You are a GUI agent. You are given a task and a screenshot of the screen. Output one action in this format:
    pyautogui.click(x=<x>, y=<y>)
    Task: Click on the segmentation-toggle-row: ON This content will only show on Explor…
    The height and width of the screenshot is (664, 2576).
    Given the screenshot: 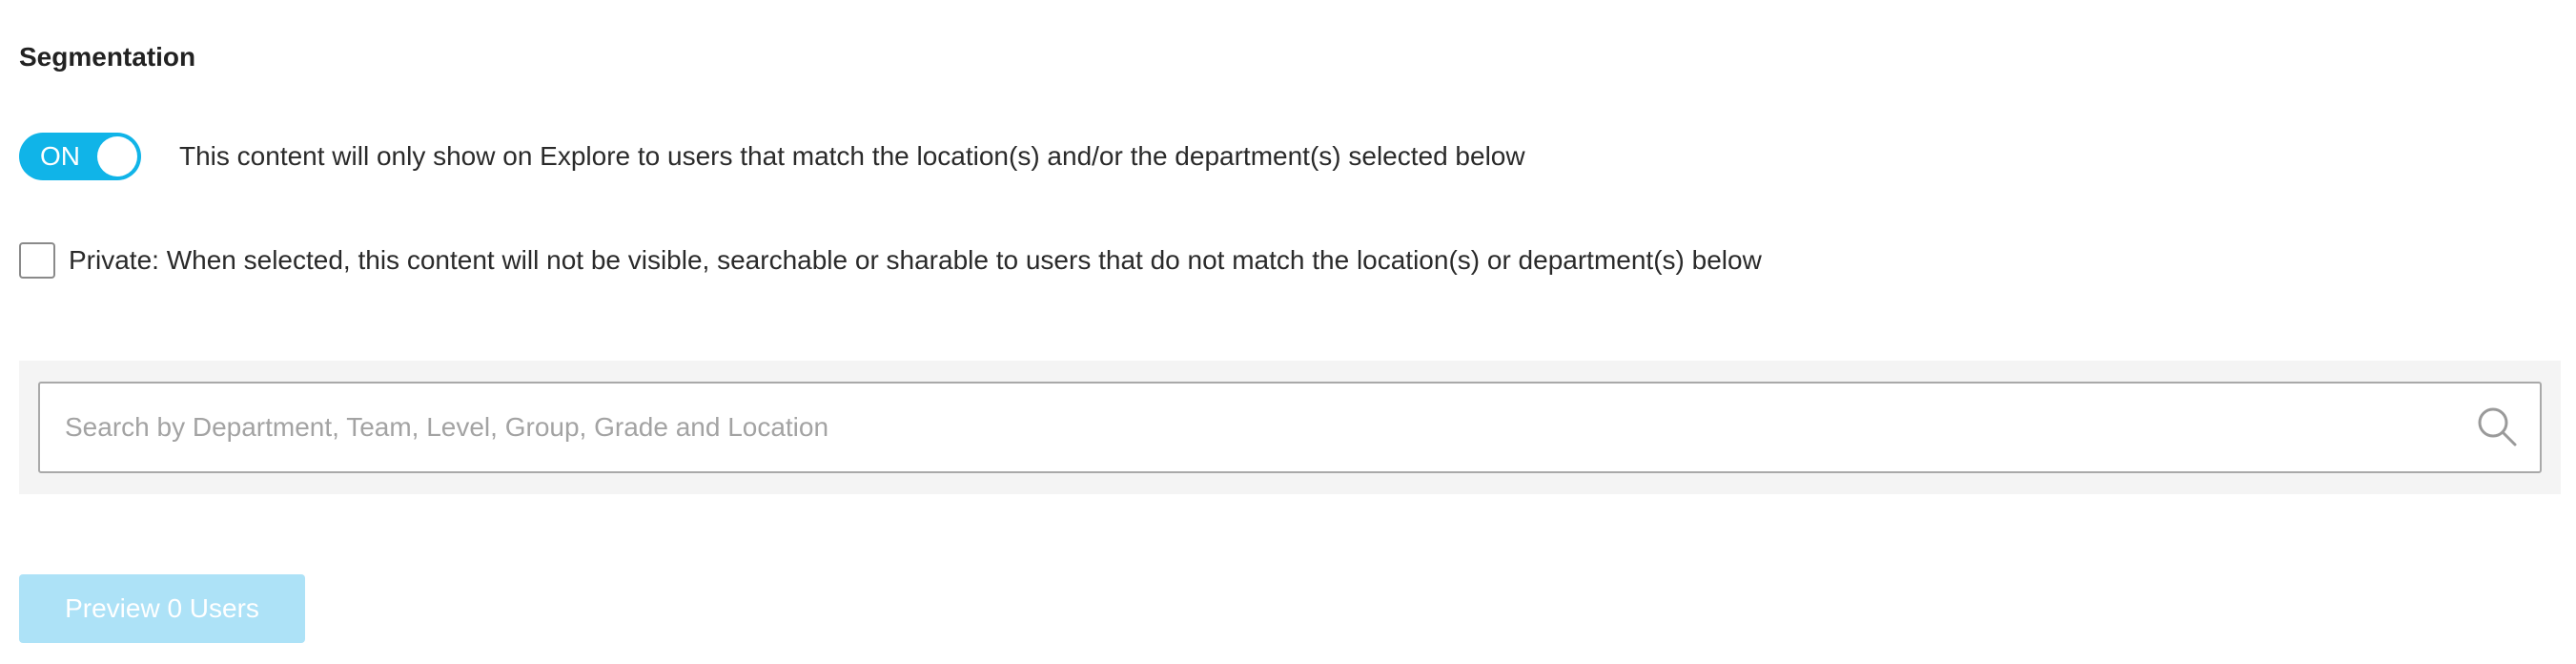 What is the action you would take?
    pyautogui.click(x=772, y=156)
    